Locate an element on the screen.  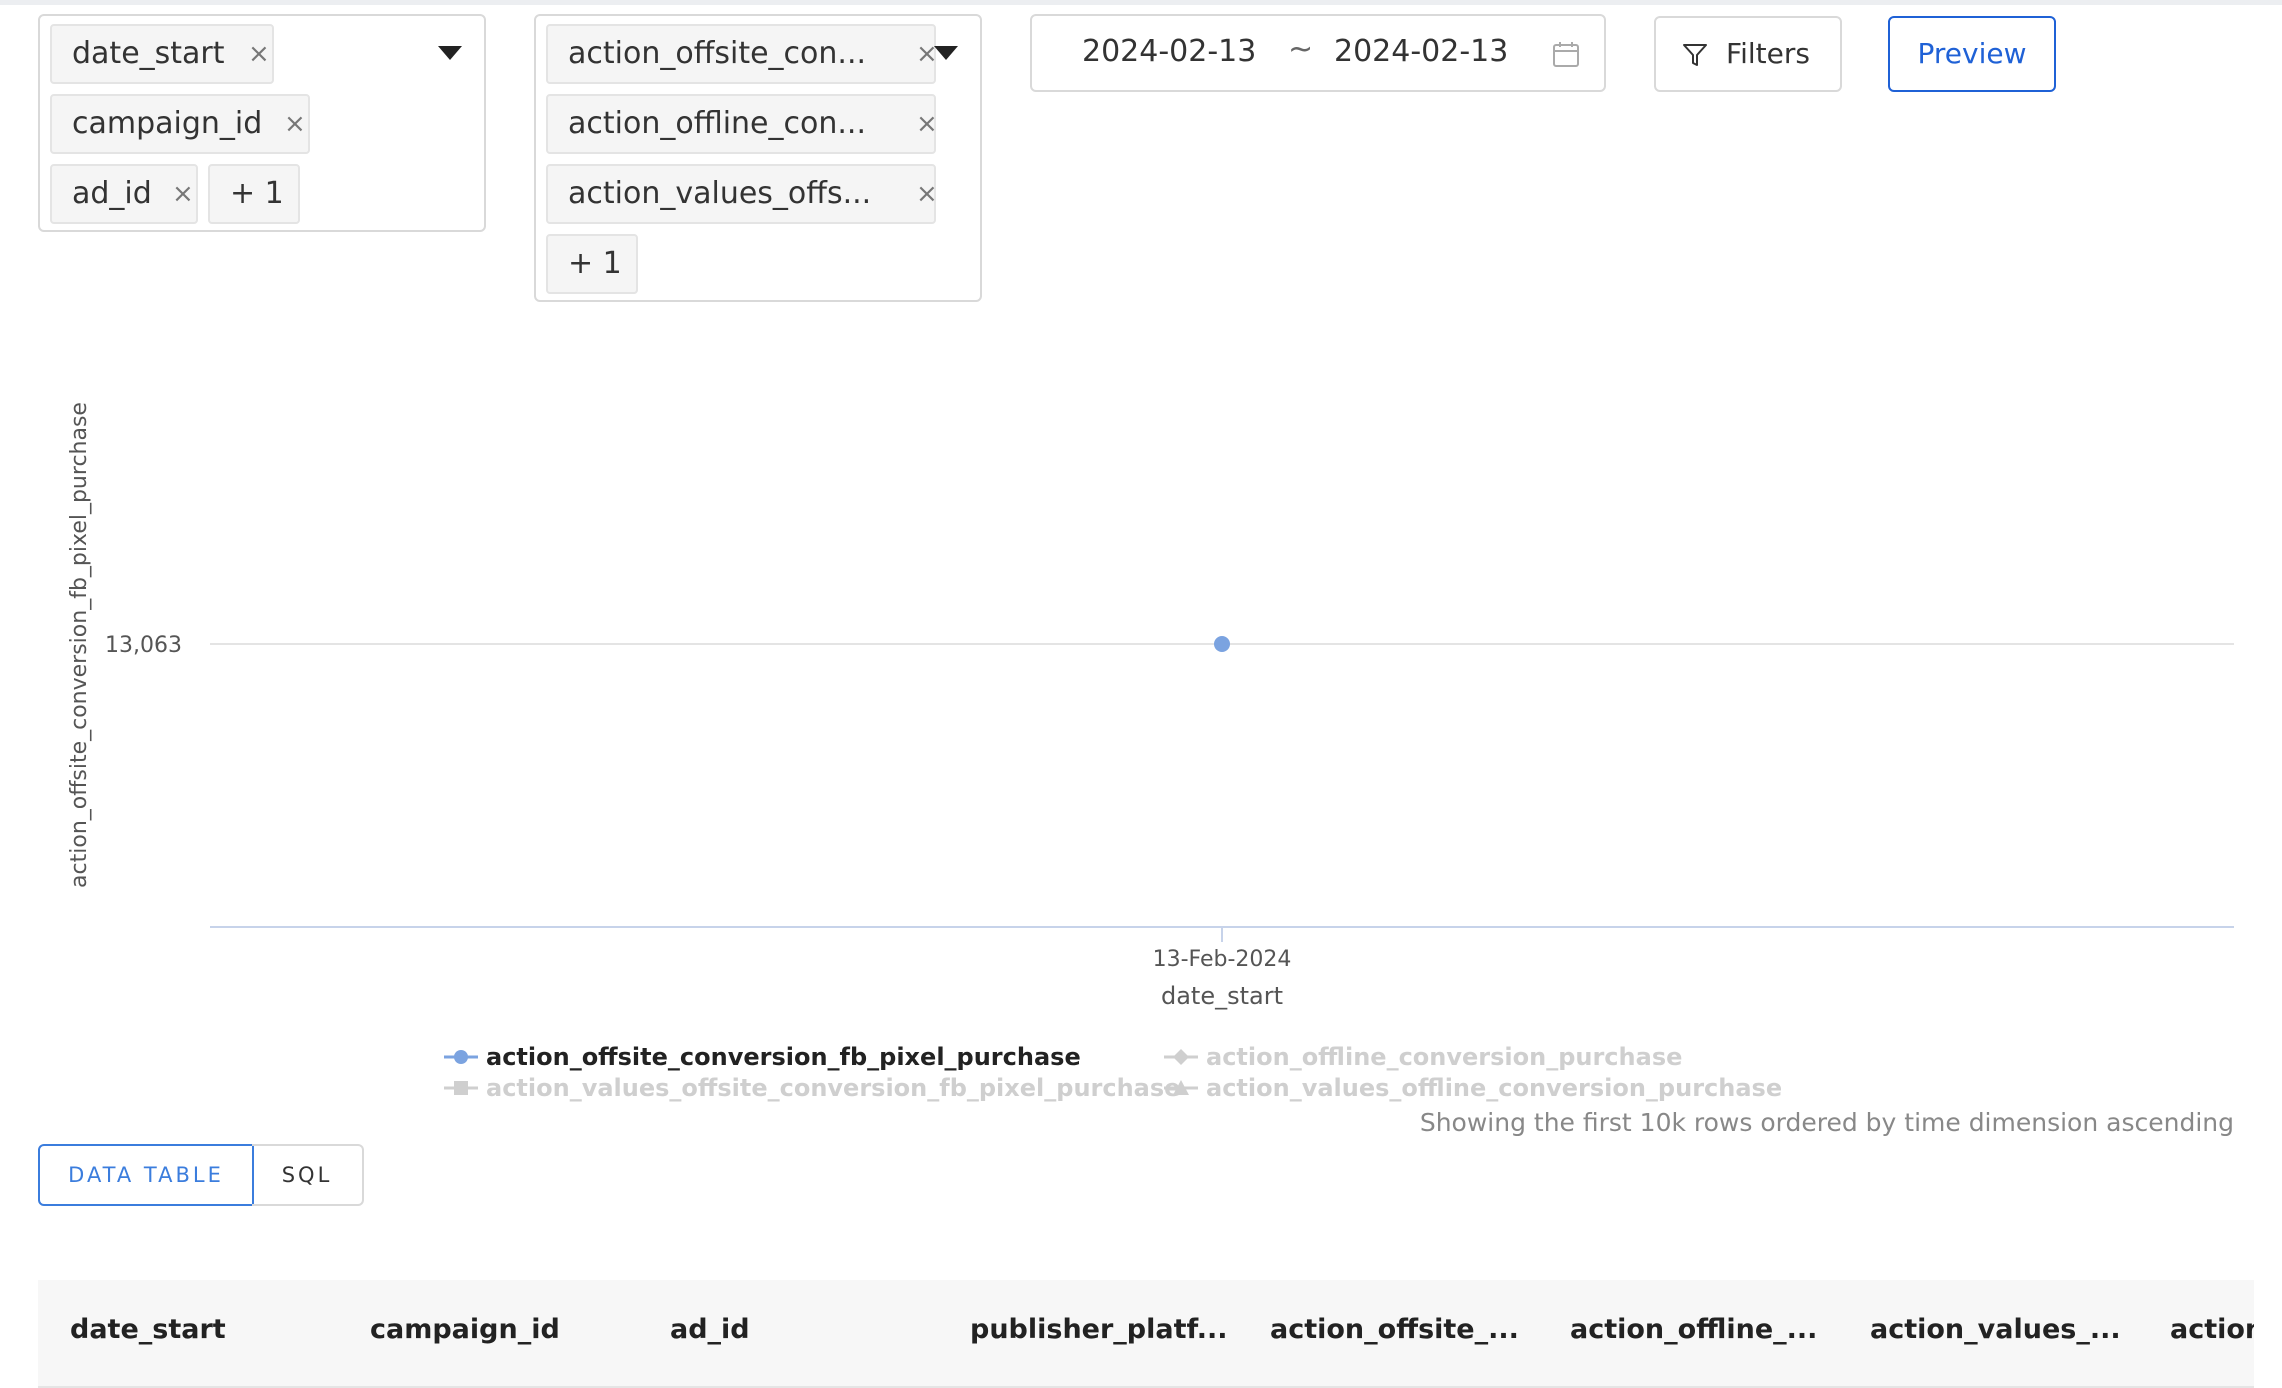
x-axis-label: date_start is located at coordinates (1222, 996).